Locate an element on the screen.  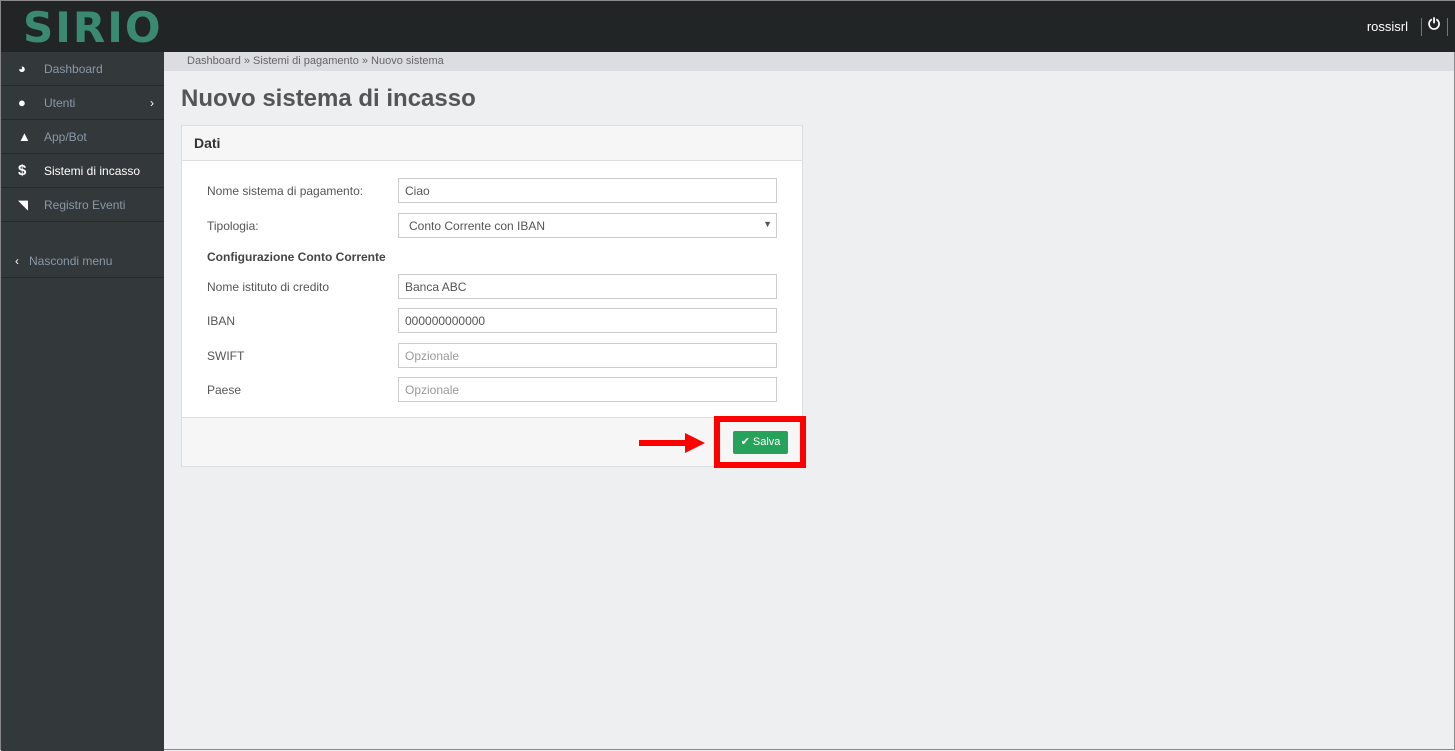
panel-title: Dati is located at coordinates (492, 143).